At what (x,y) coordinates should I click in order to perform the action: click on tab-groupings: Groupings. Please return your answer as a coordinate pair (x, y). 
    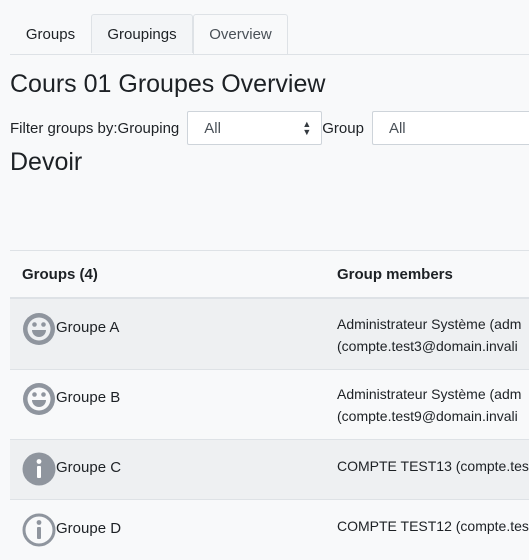
    Looking at the image, I should click on (142, 33).